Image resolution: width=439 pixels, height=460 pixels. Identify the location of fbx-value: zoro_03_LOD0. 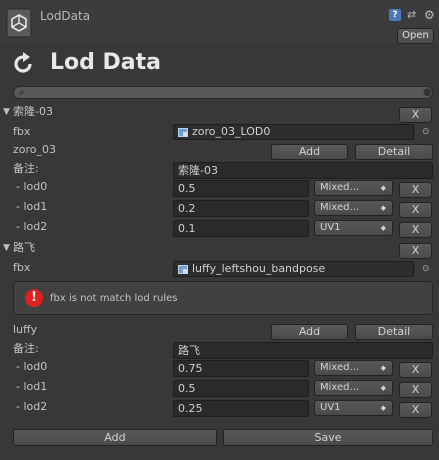
(231, 131).